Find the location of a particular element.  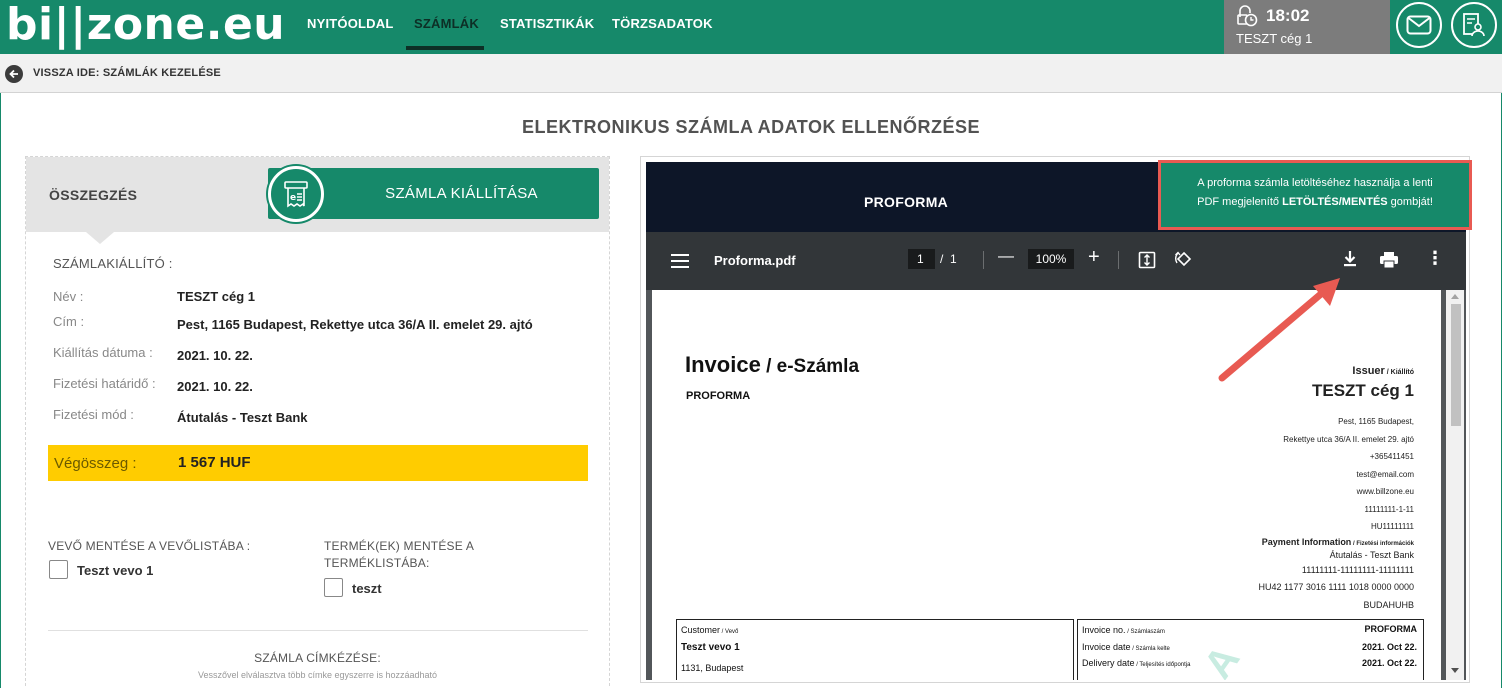

save-product-title-1: TERMÉK(EK) MENTÉSE A is located at coordinates (399, 546).